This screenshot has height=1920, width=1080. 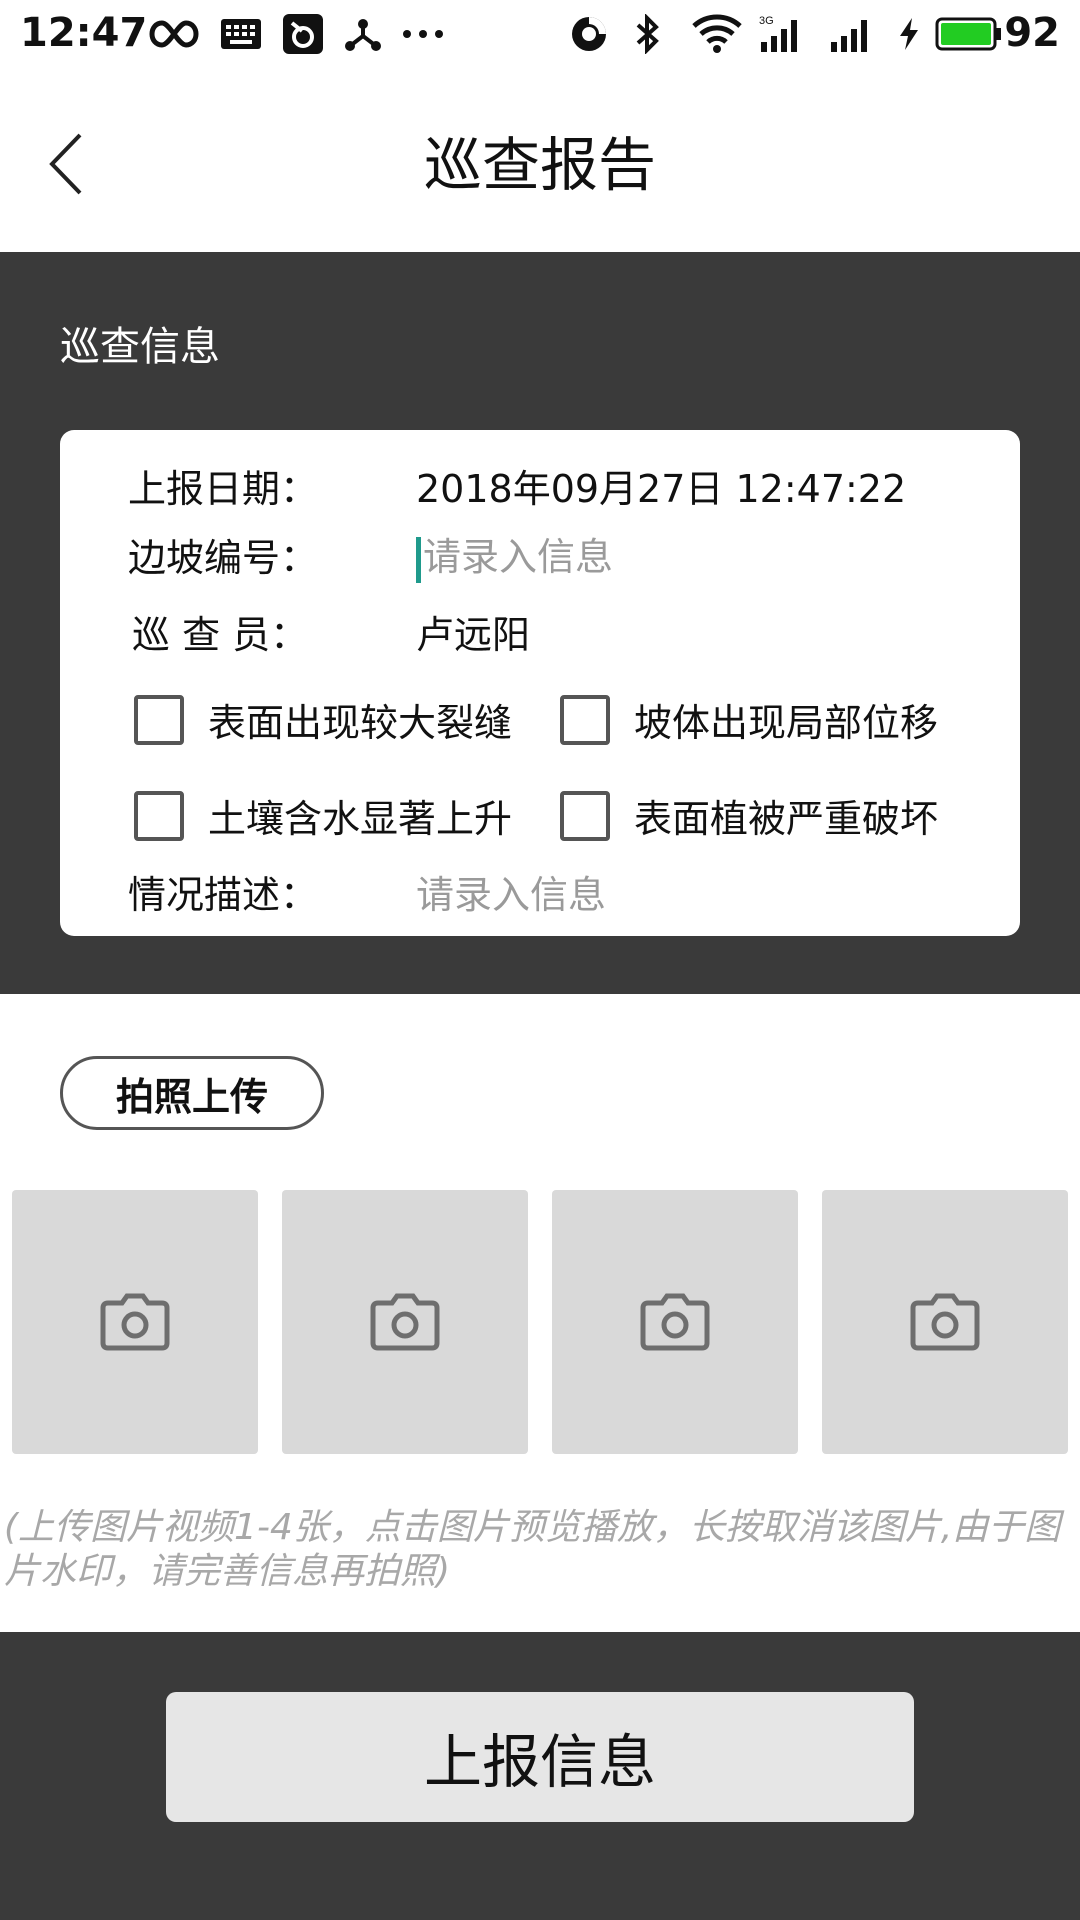 What do you see at coordinates (766, 21) in the screenshot?
I see `svg-text: 3G` at bounding box center [766, 21].